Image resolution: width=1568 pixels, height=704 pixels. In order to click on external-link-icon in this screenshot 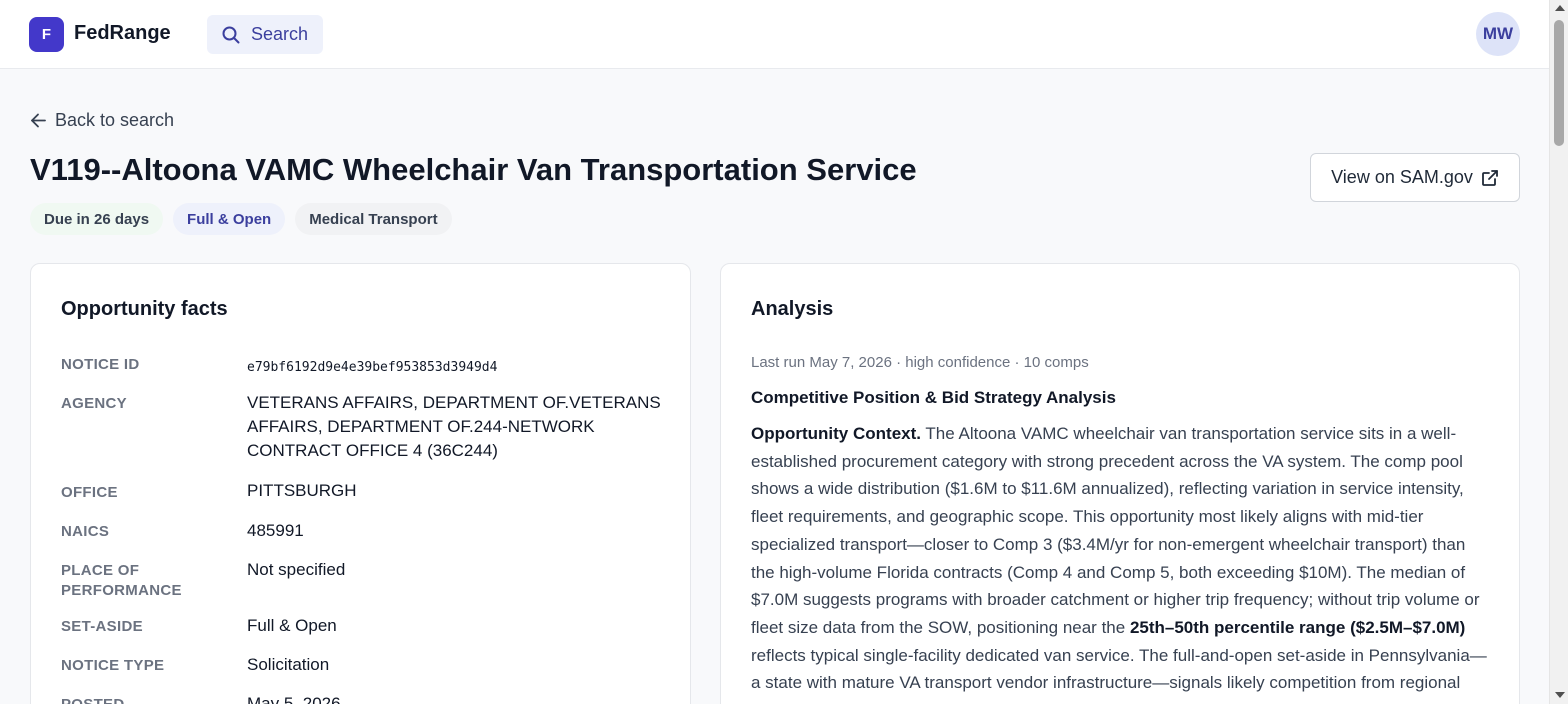, I will do `click(1489, 177)`.